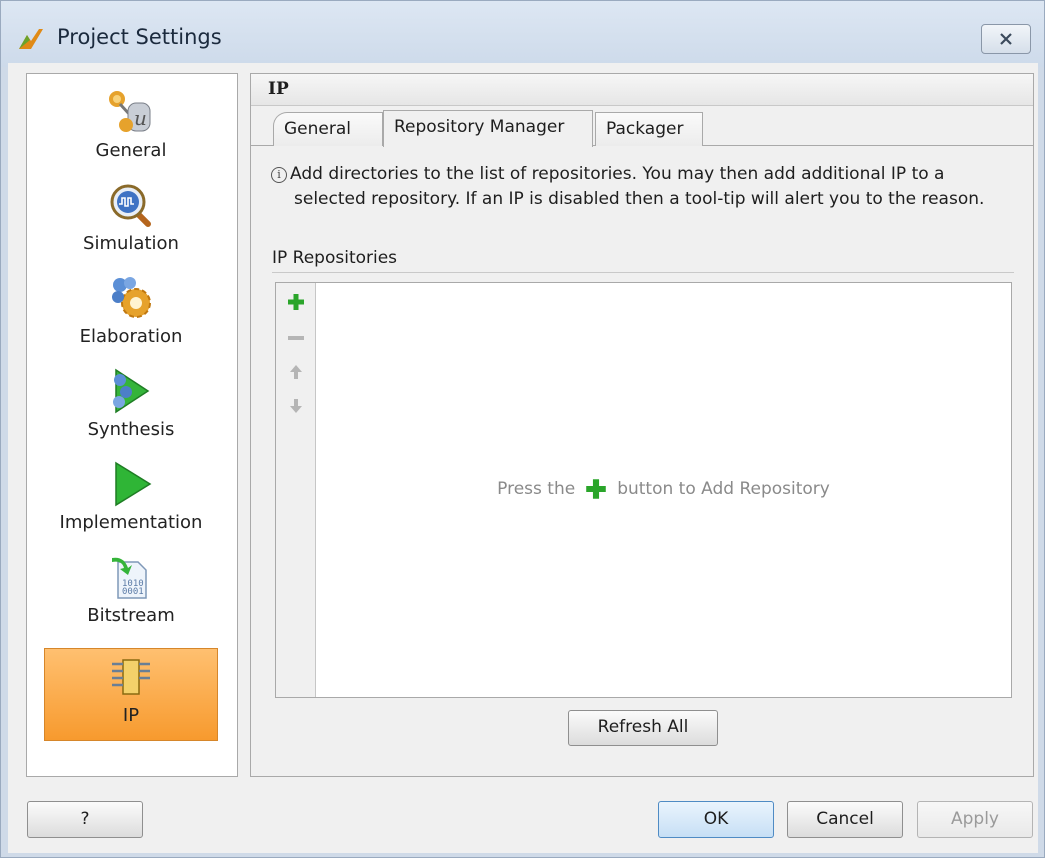 This screenshot has width=1045, height=858. I want to click on help-button: ?, so click(85, 819).